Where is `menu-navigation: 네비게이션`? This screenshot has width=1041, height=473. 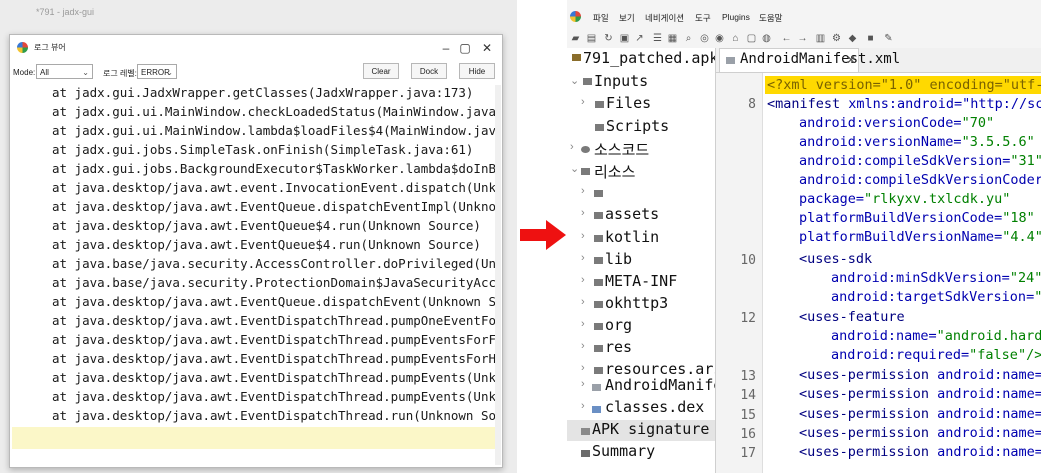
menu-navigation: 네비게이션 is located at coordinates (664, 18).